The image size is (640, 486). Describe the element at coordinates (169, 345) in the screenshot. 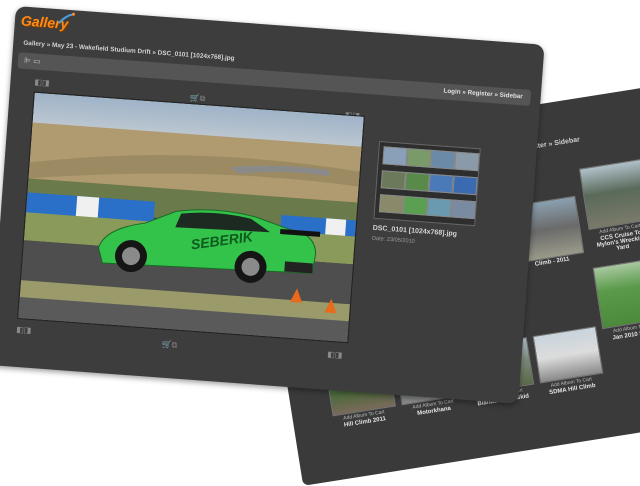

I see `cart-icon-bottom: 🛒⧉` at that location.